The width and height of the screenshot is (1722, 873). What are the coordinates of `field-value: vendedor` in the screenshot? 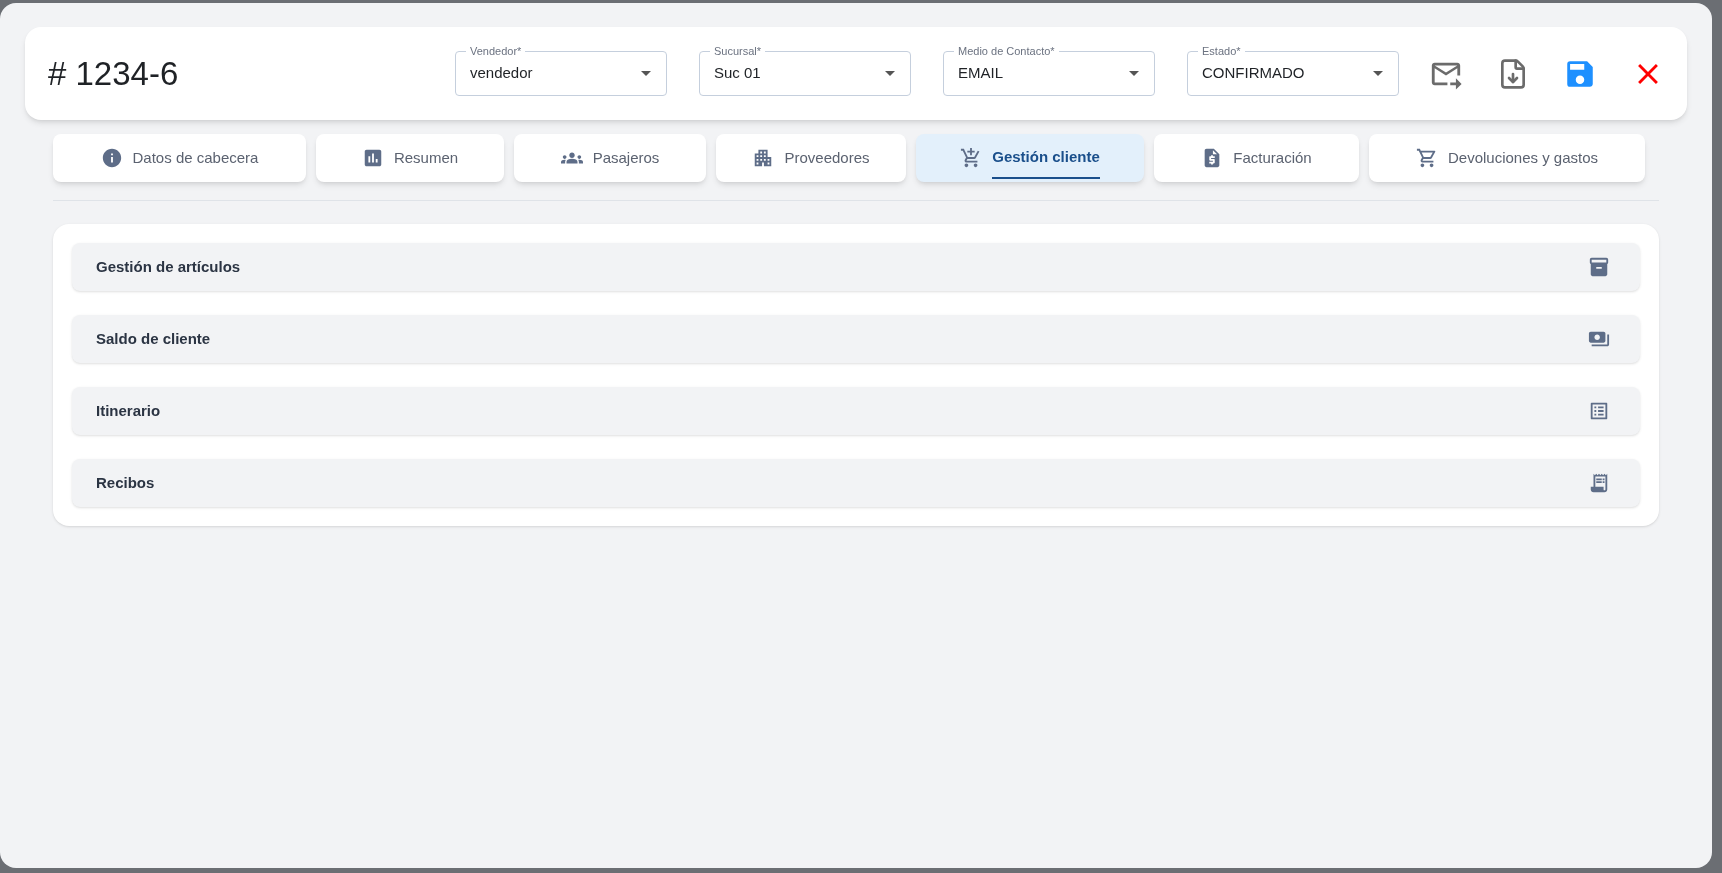 It's located at (502, 73).